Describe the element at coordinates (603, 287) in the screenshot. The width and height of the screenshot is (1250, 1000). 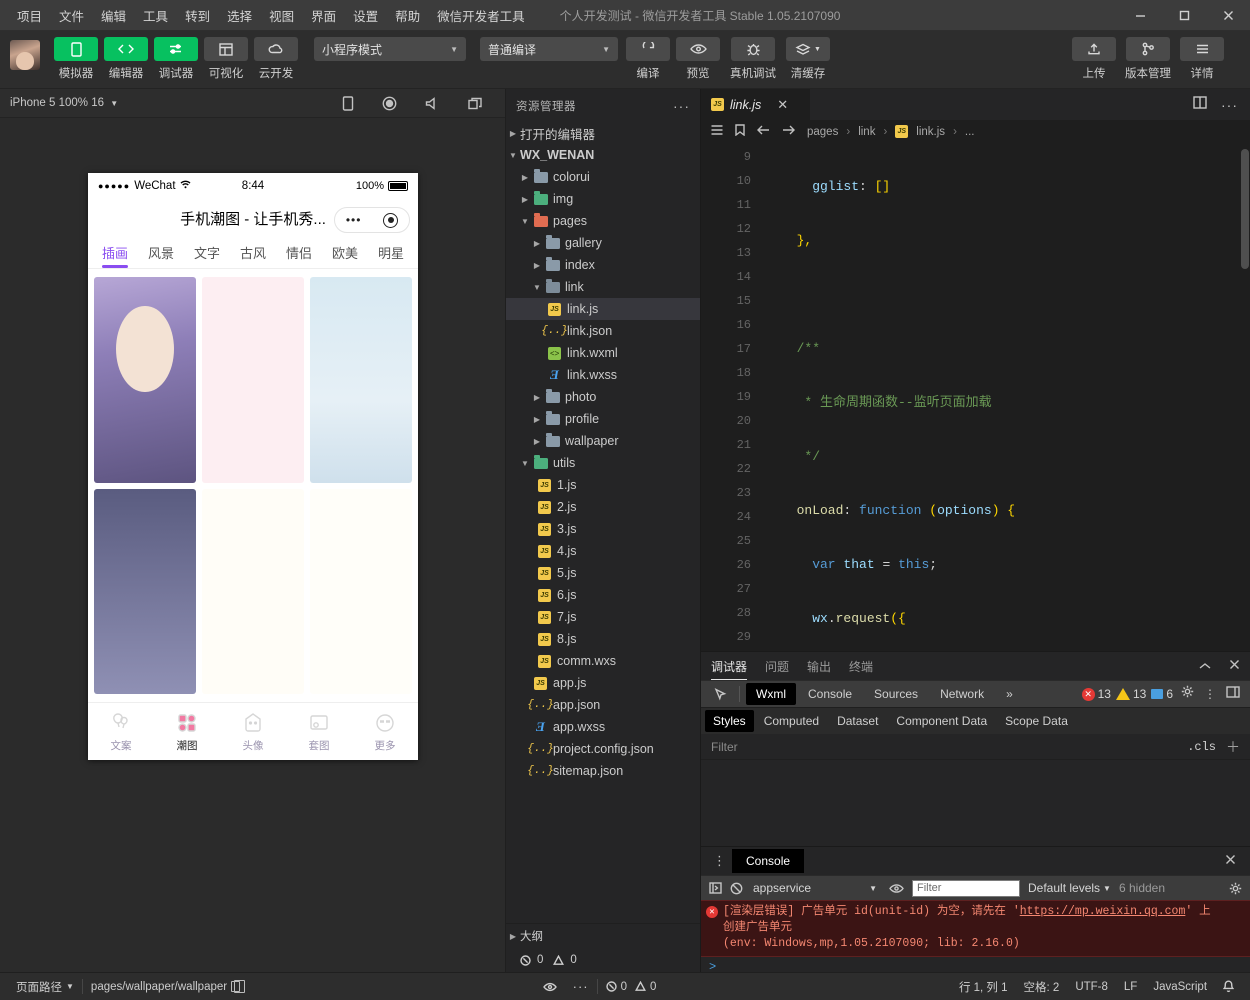
I see `tree-item-link: ▼ link` at that location.